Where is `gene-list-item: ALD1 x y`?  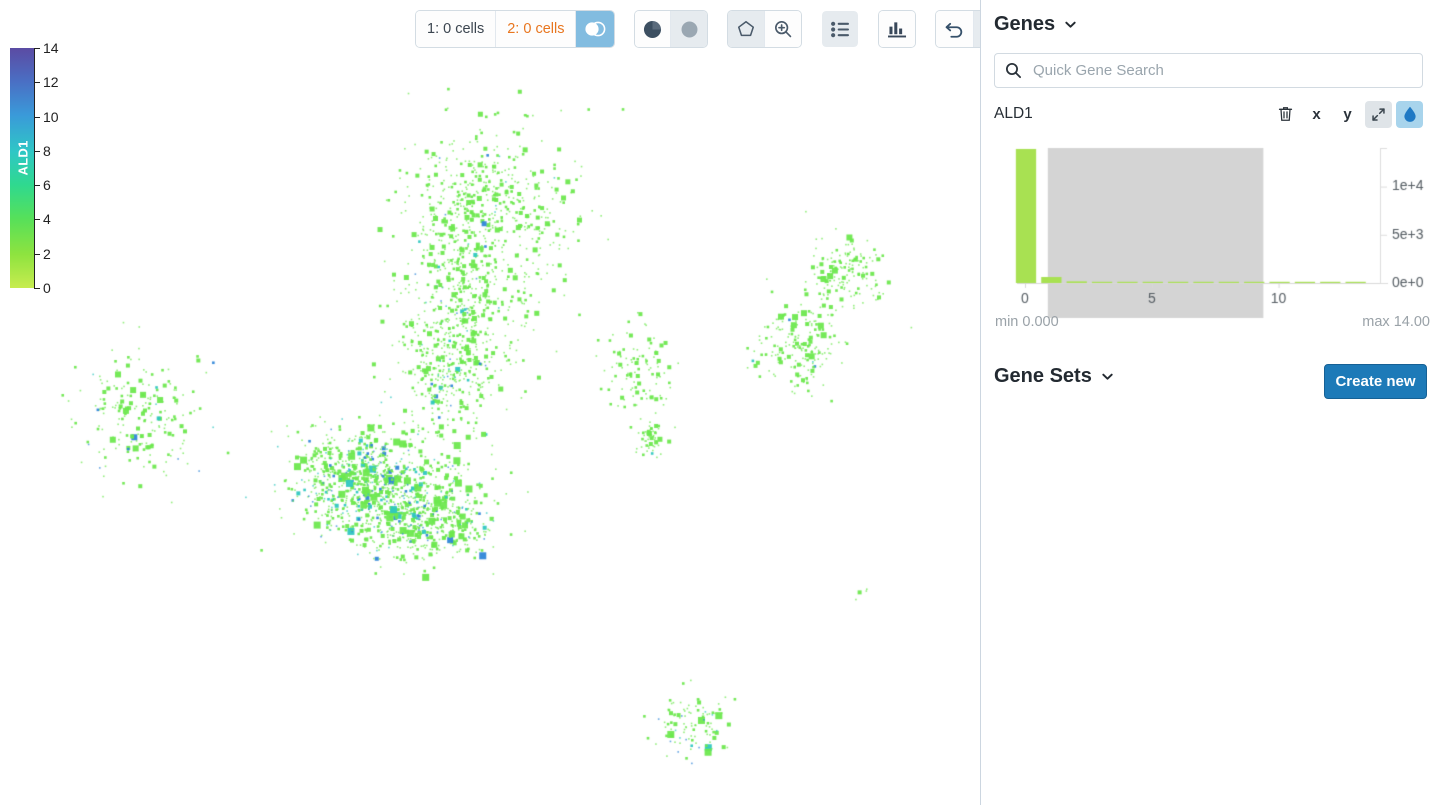 gene-list-item: ALD1 x y is located at coordinates (1208, 114).